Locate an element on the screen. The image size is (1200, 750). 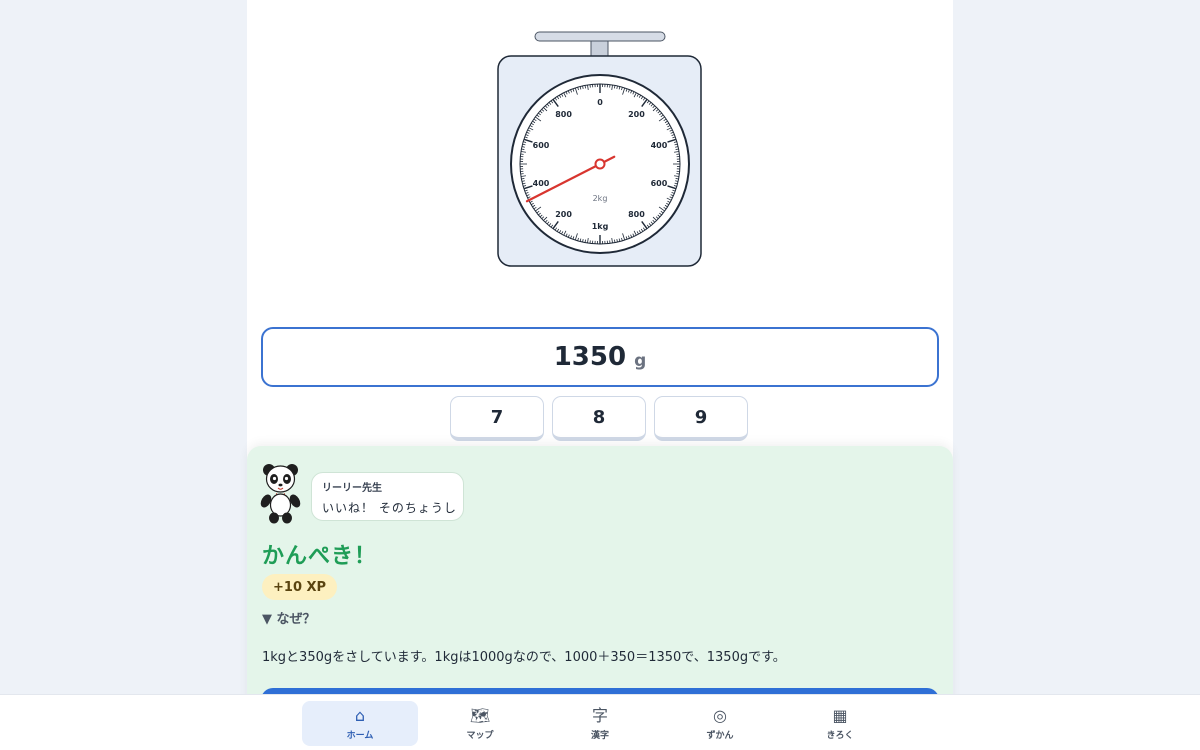
panda-teacher-avatar is located at coordinates (280, 494).